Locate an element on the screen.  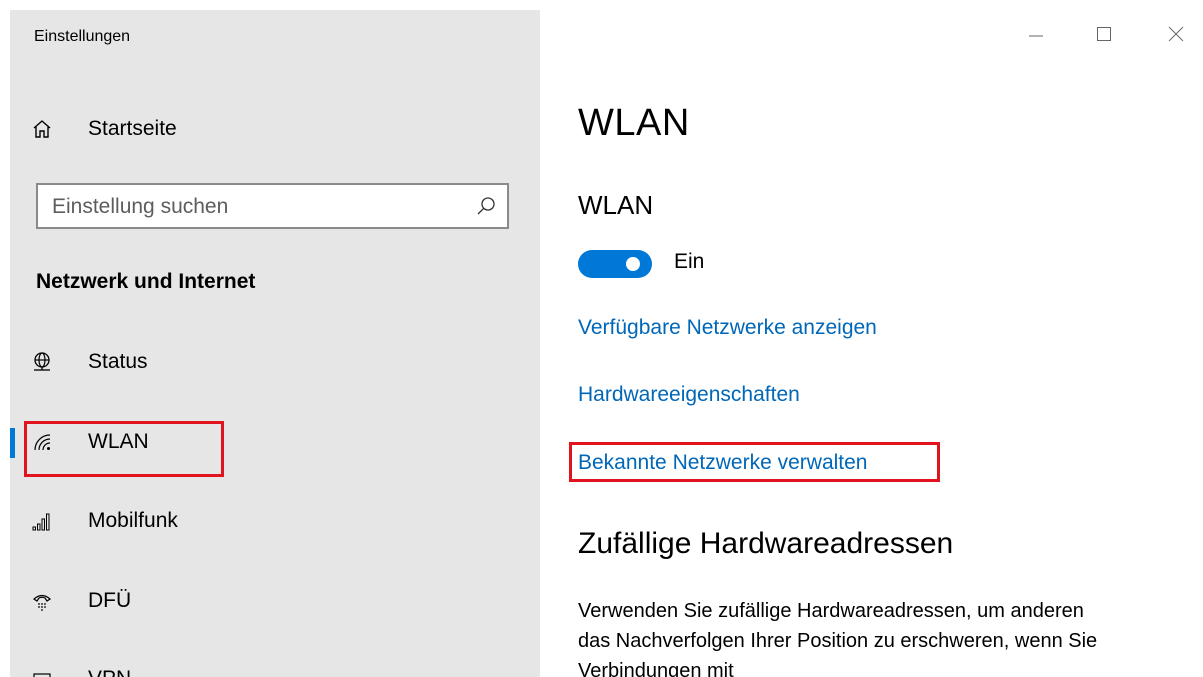
toggle-knob is located at coordinates (633, 264).